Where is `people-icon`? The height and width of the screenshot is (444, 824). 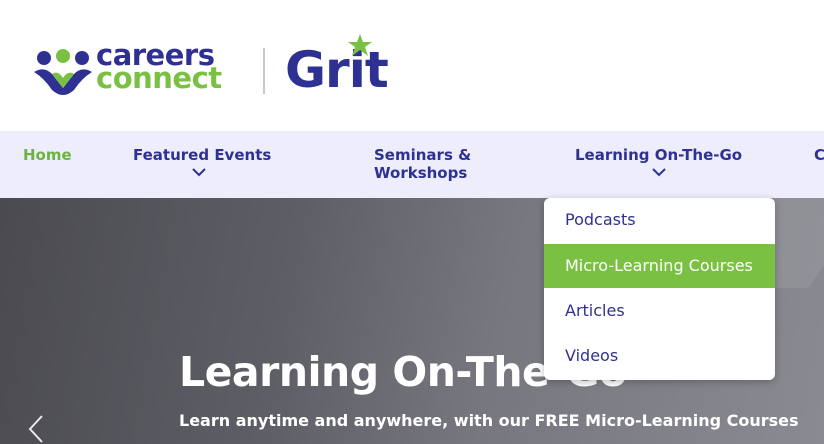
people-icon is located at coordinates (63, 72).